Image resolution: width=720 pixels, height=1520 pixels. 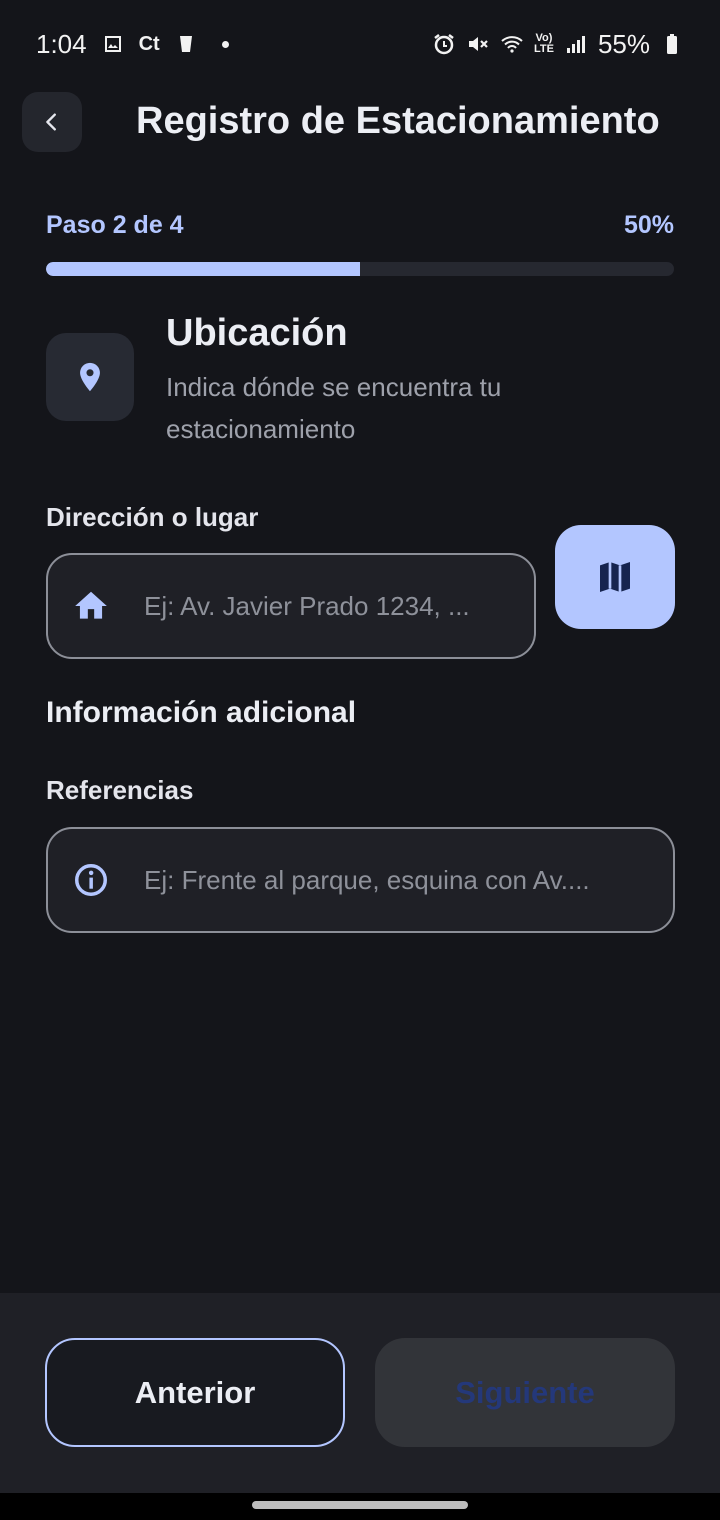 What do you see at coordinates (225, 44) in the screenshot?
I see `dot-icon` at bounding box center [225, 44].